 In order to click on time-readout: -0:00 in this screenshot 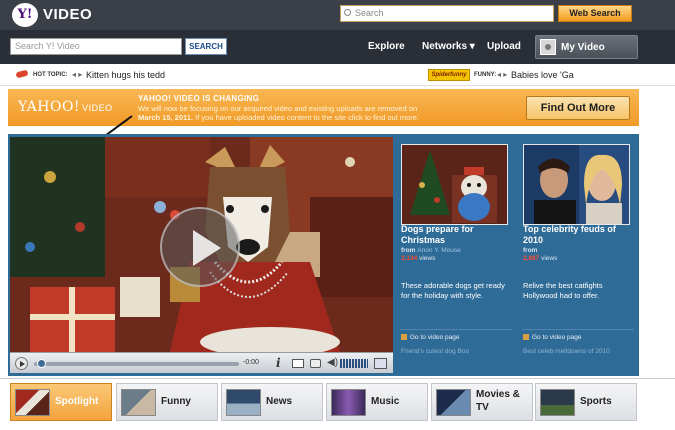, I will do `click(251, 362)`.